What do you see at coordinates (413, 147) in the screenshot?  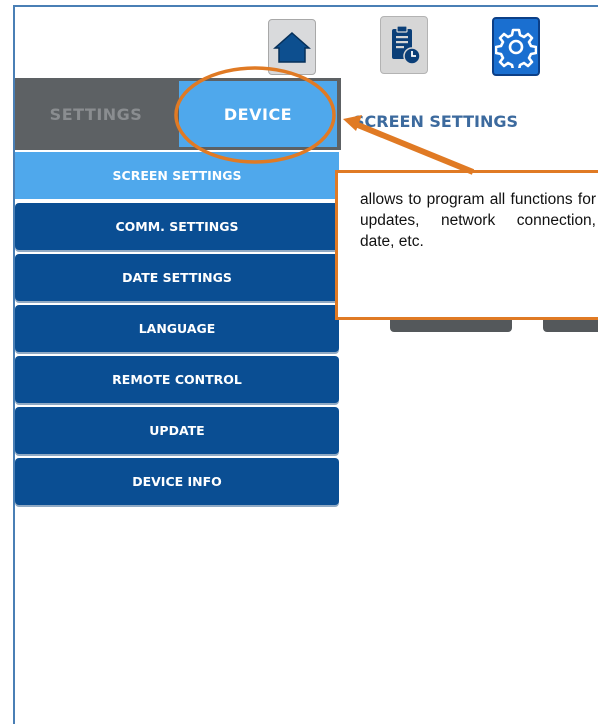 I see `callout-arrow` at bounding box center [413, 147].